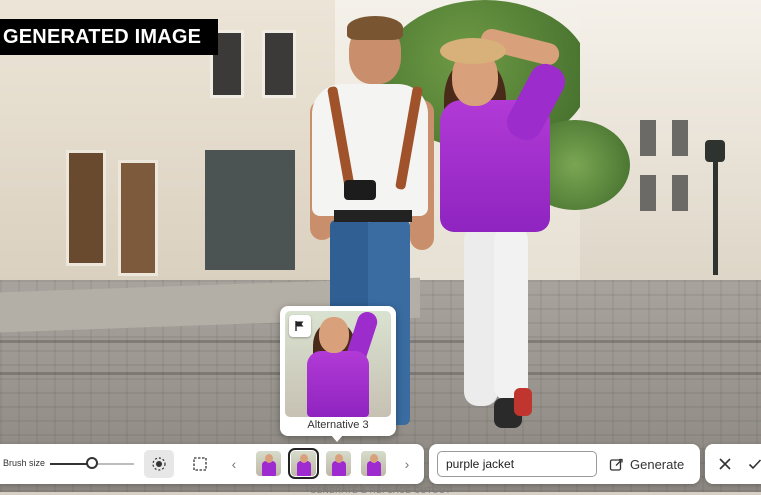 The image size is (761, 495). I want to click on cancel-button, so click(725, 464).